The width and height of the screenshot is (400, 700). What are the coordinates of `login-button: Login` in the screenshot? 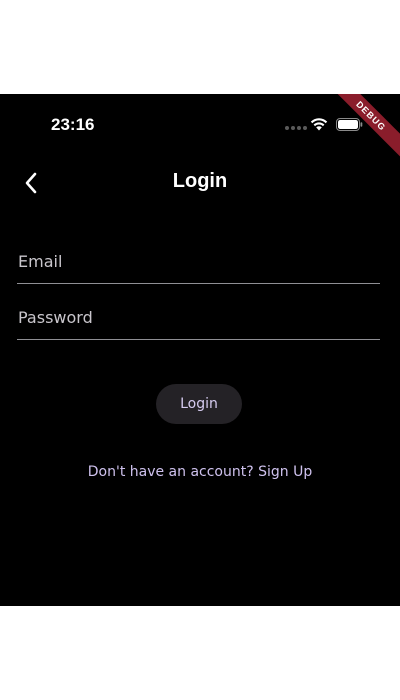 It's located at (199, 404).